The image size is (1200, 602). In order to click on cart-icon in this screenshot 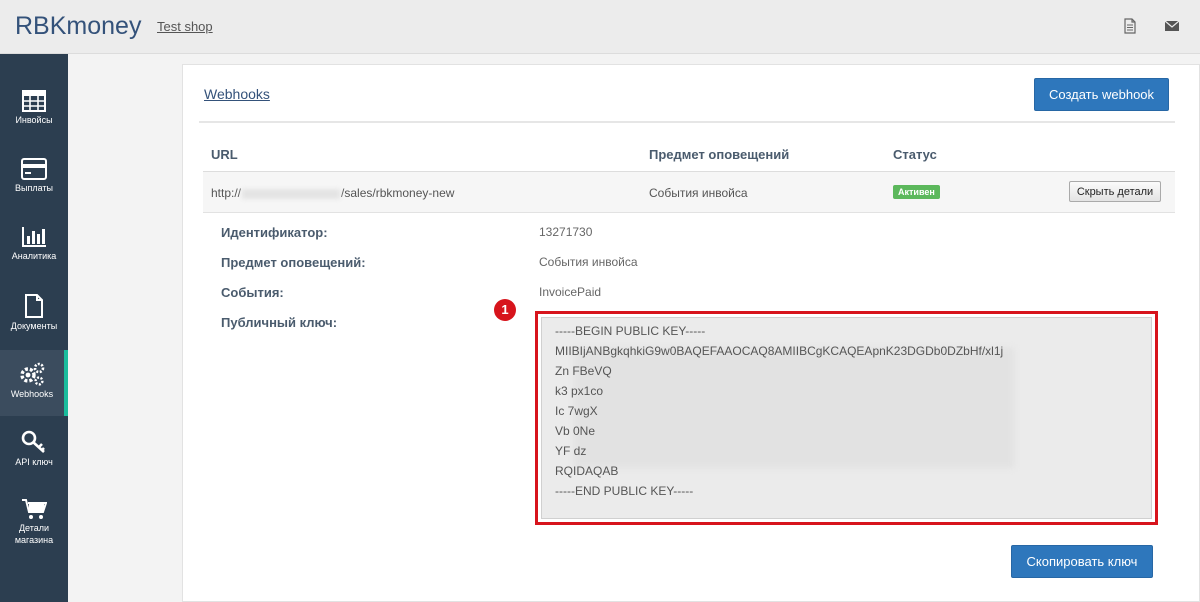, I will do `click(34, 509)`.